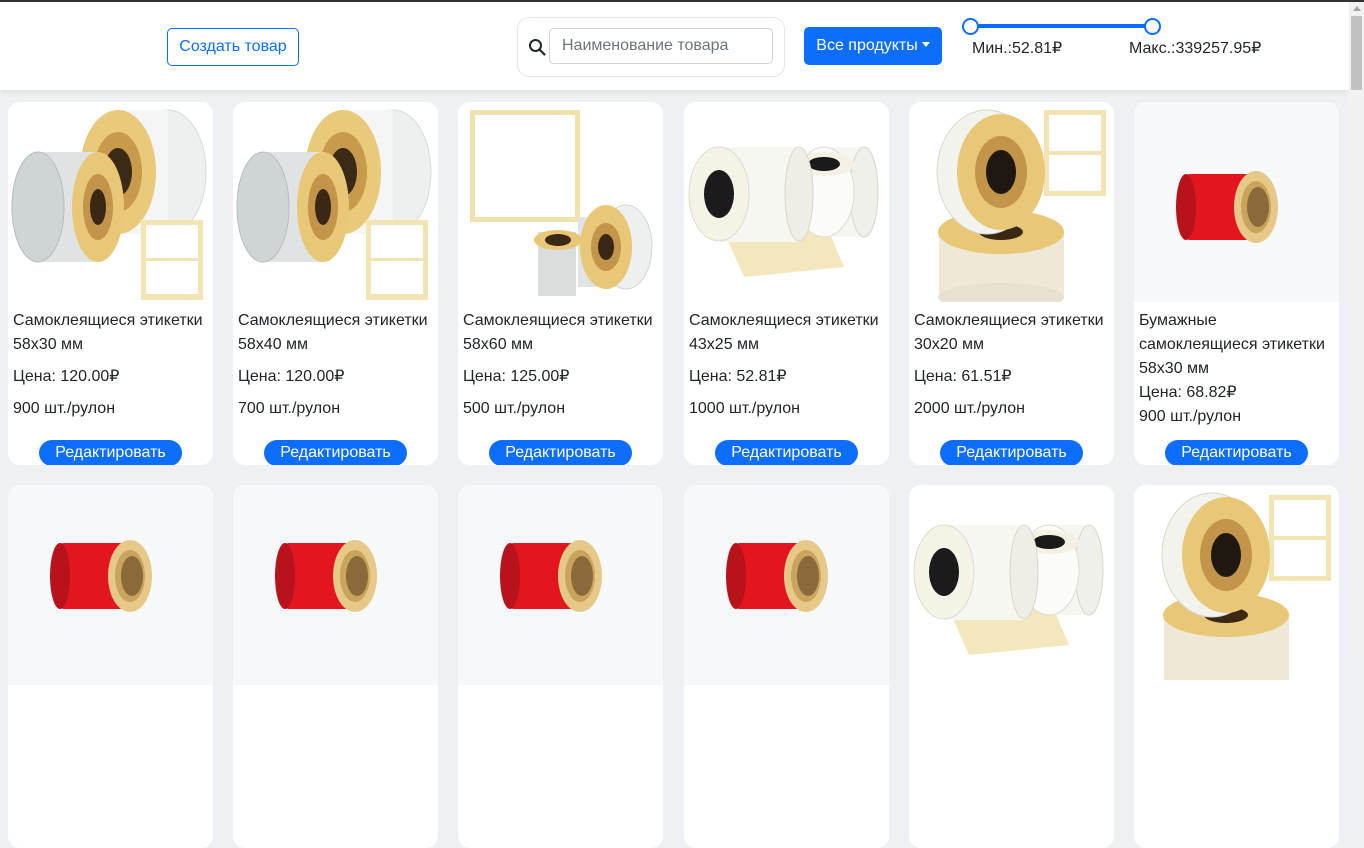  I want to click on product-quantity: 1000 шт./рулон, so click(744, 408).